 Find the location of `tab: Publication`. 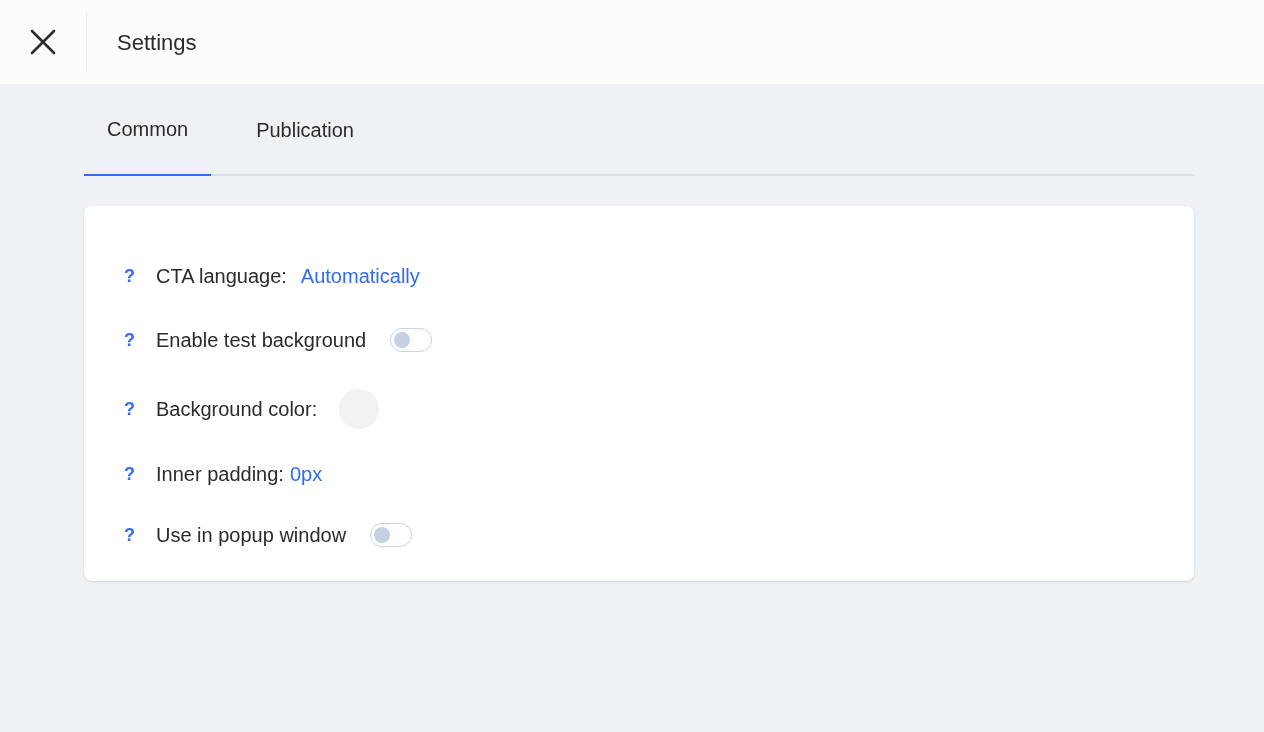

tab: Publication is located at coordinates (305, 130).